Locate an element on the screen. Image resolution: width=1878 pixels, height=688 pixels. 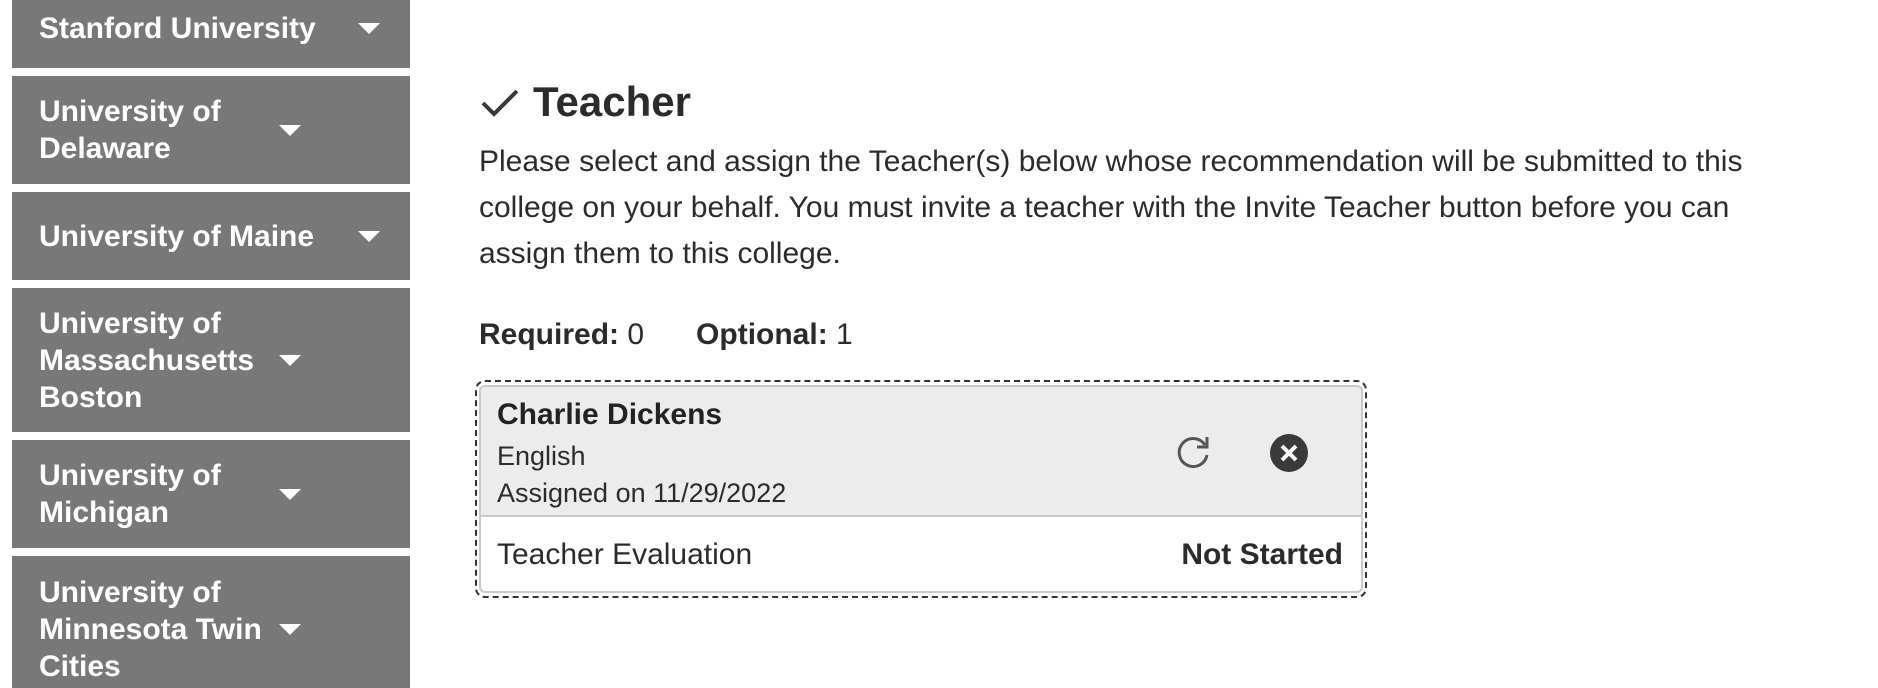
evaluation-status: Not Started is located at coordinates (1262, 554).